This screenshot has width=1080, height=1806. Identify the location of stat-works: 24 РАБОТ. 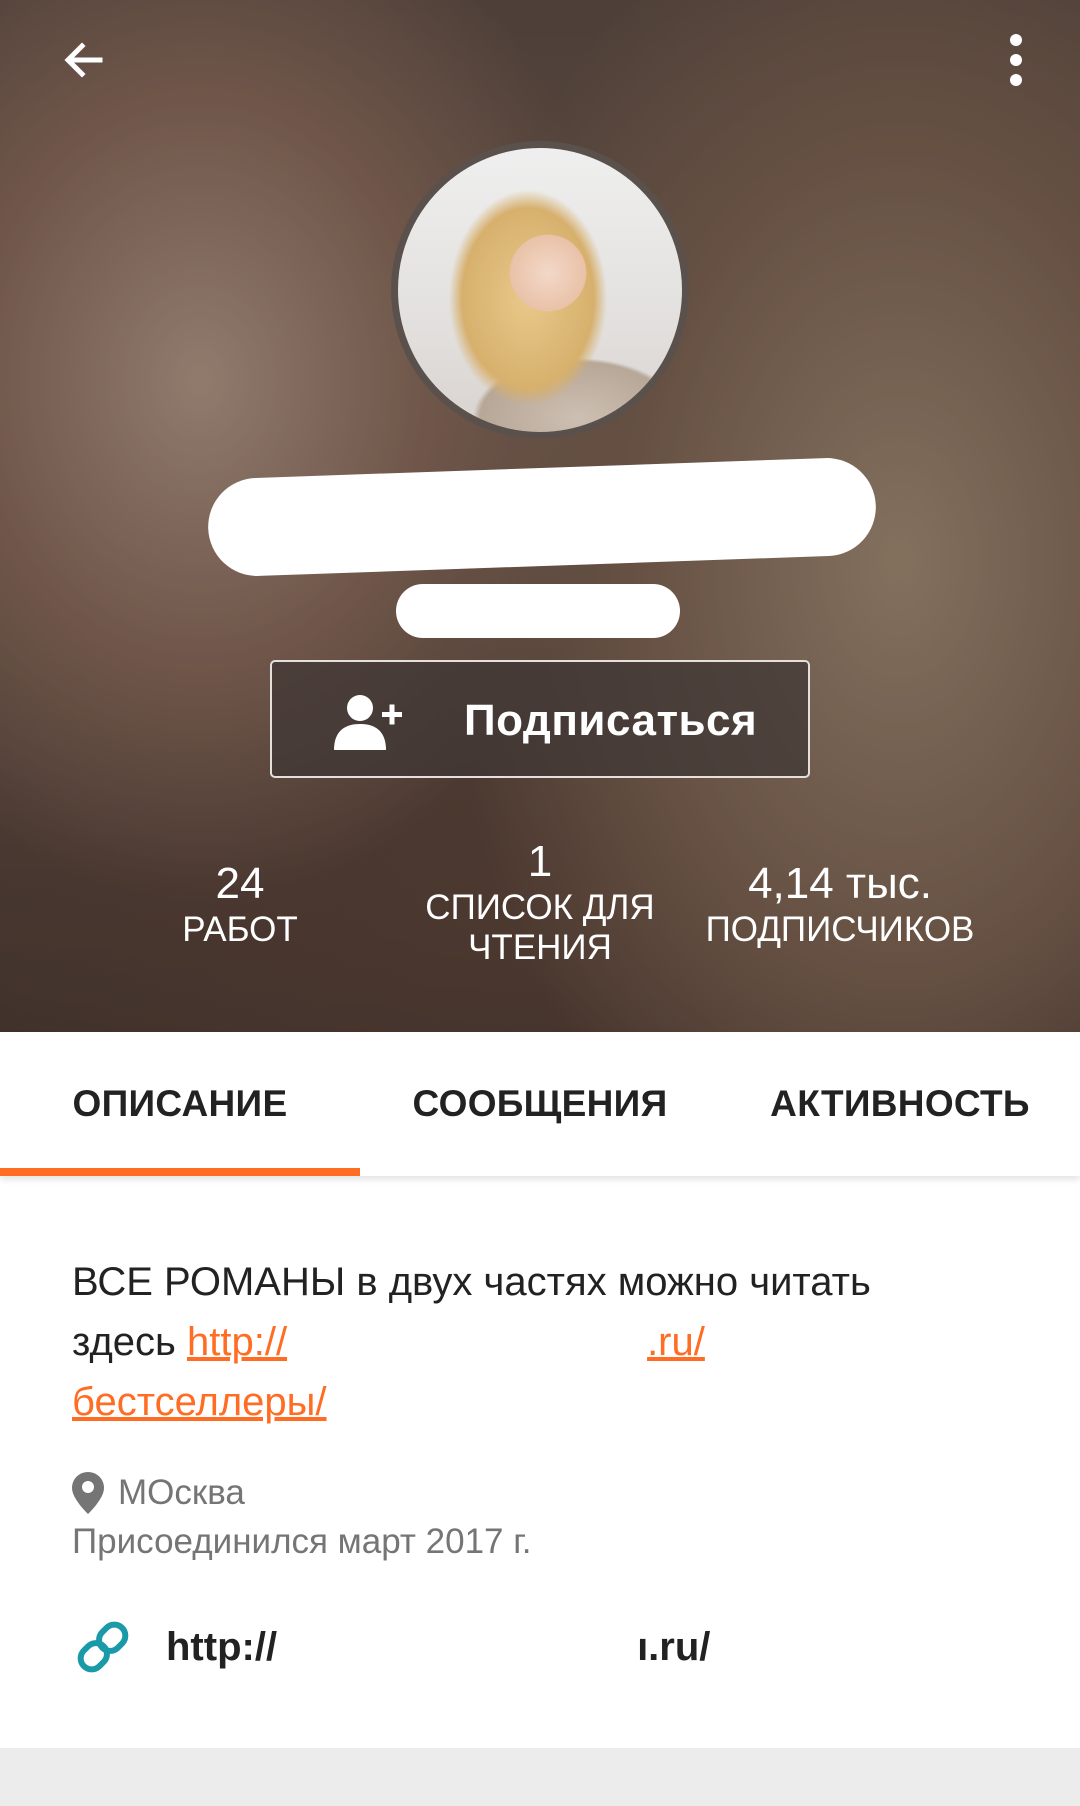
(240, 904).